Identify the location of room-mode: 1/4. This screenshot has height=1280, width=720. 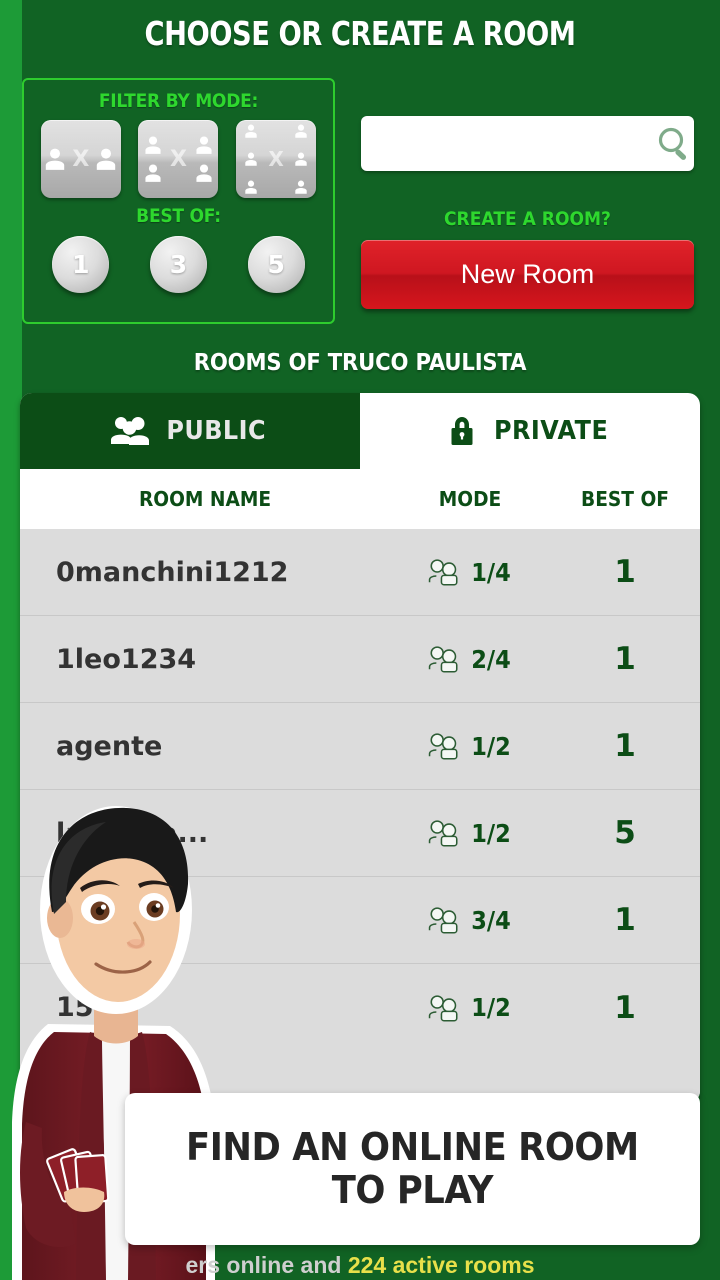
(470, 572).